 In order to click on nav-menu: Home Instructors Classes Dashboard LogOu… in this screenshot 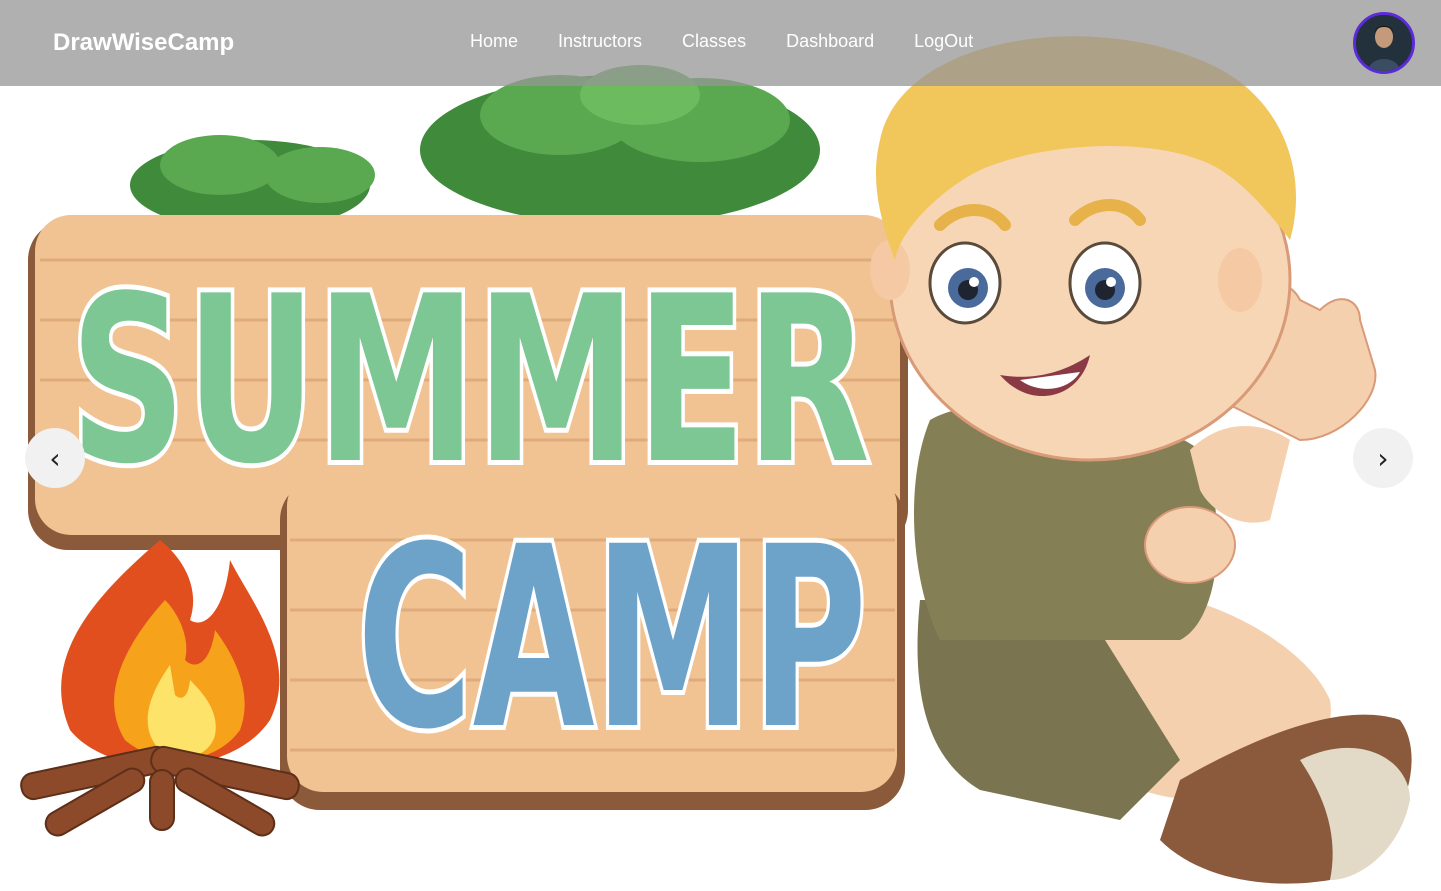, I will do `click(741, 41)`.